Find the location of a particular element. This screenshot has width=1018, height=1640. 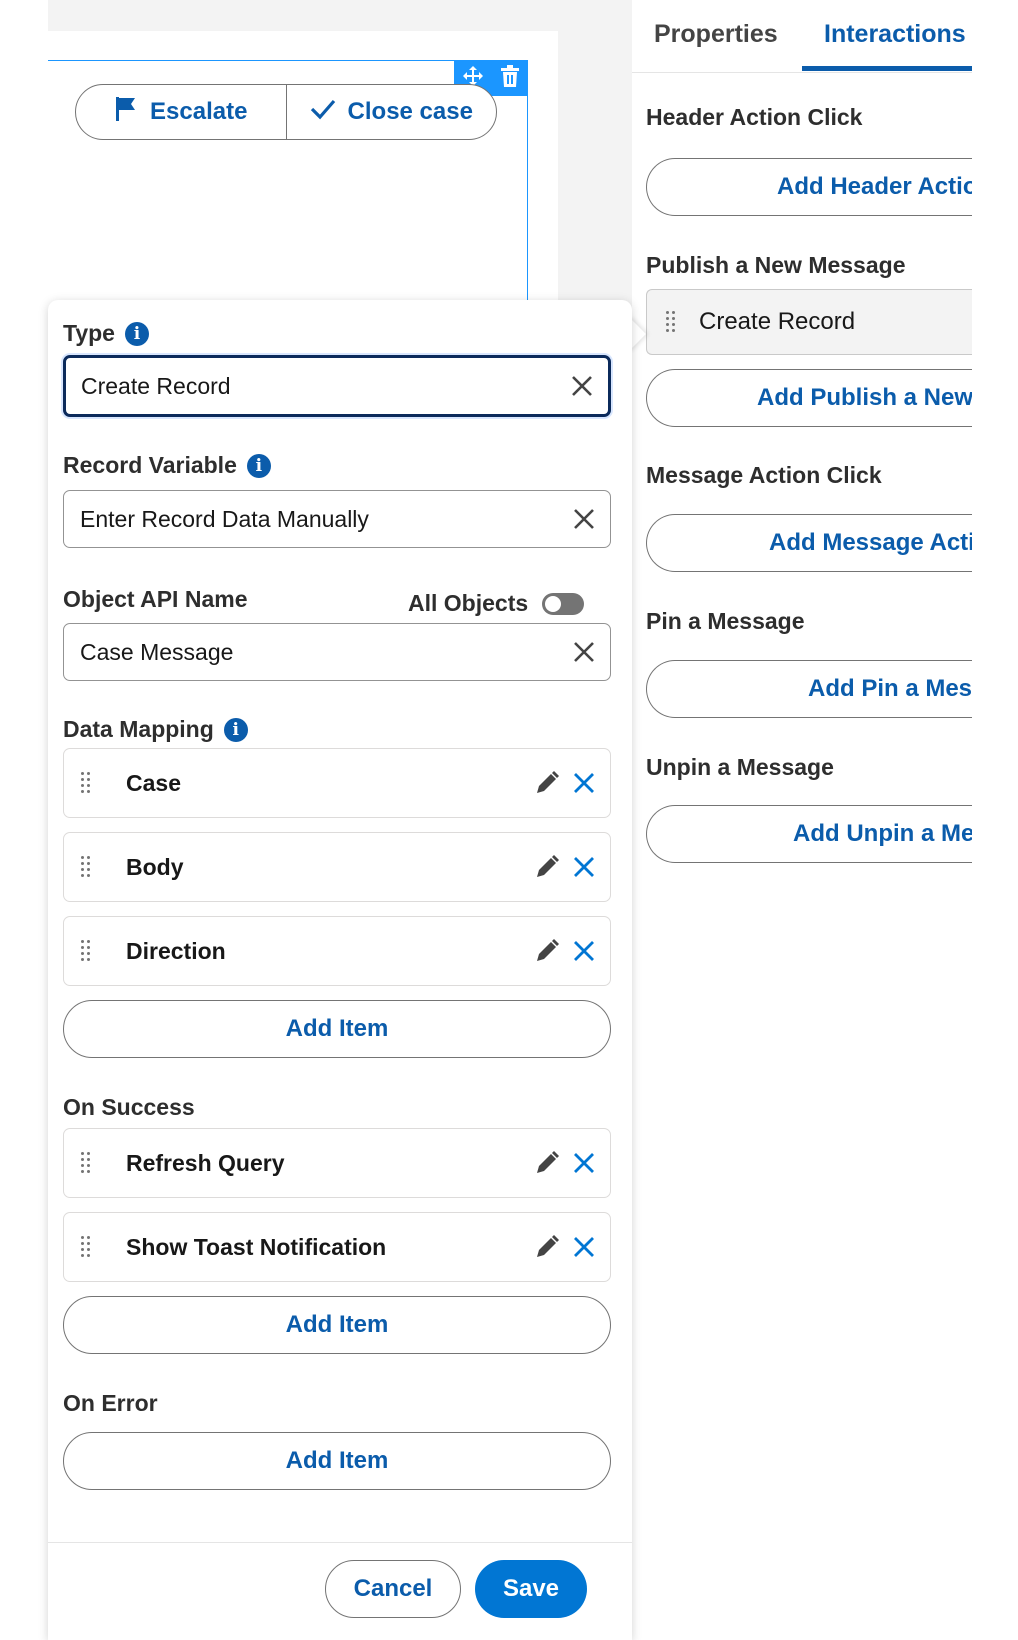

all-objects-toggle: All Objects is located at coordinates (496, 603).